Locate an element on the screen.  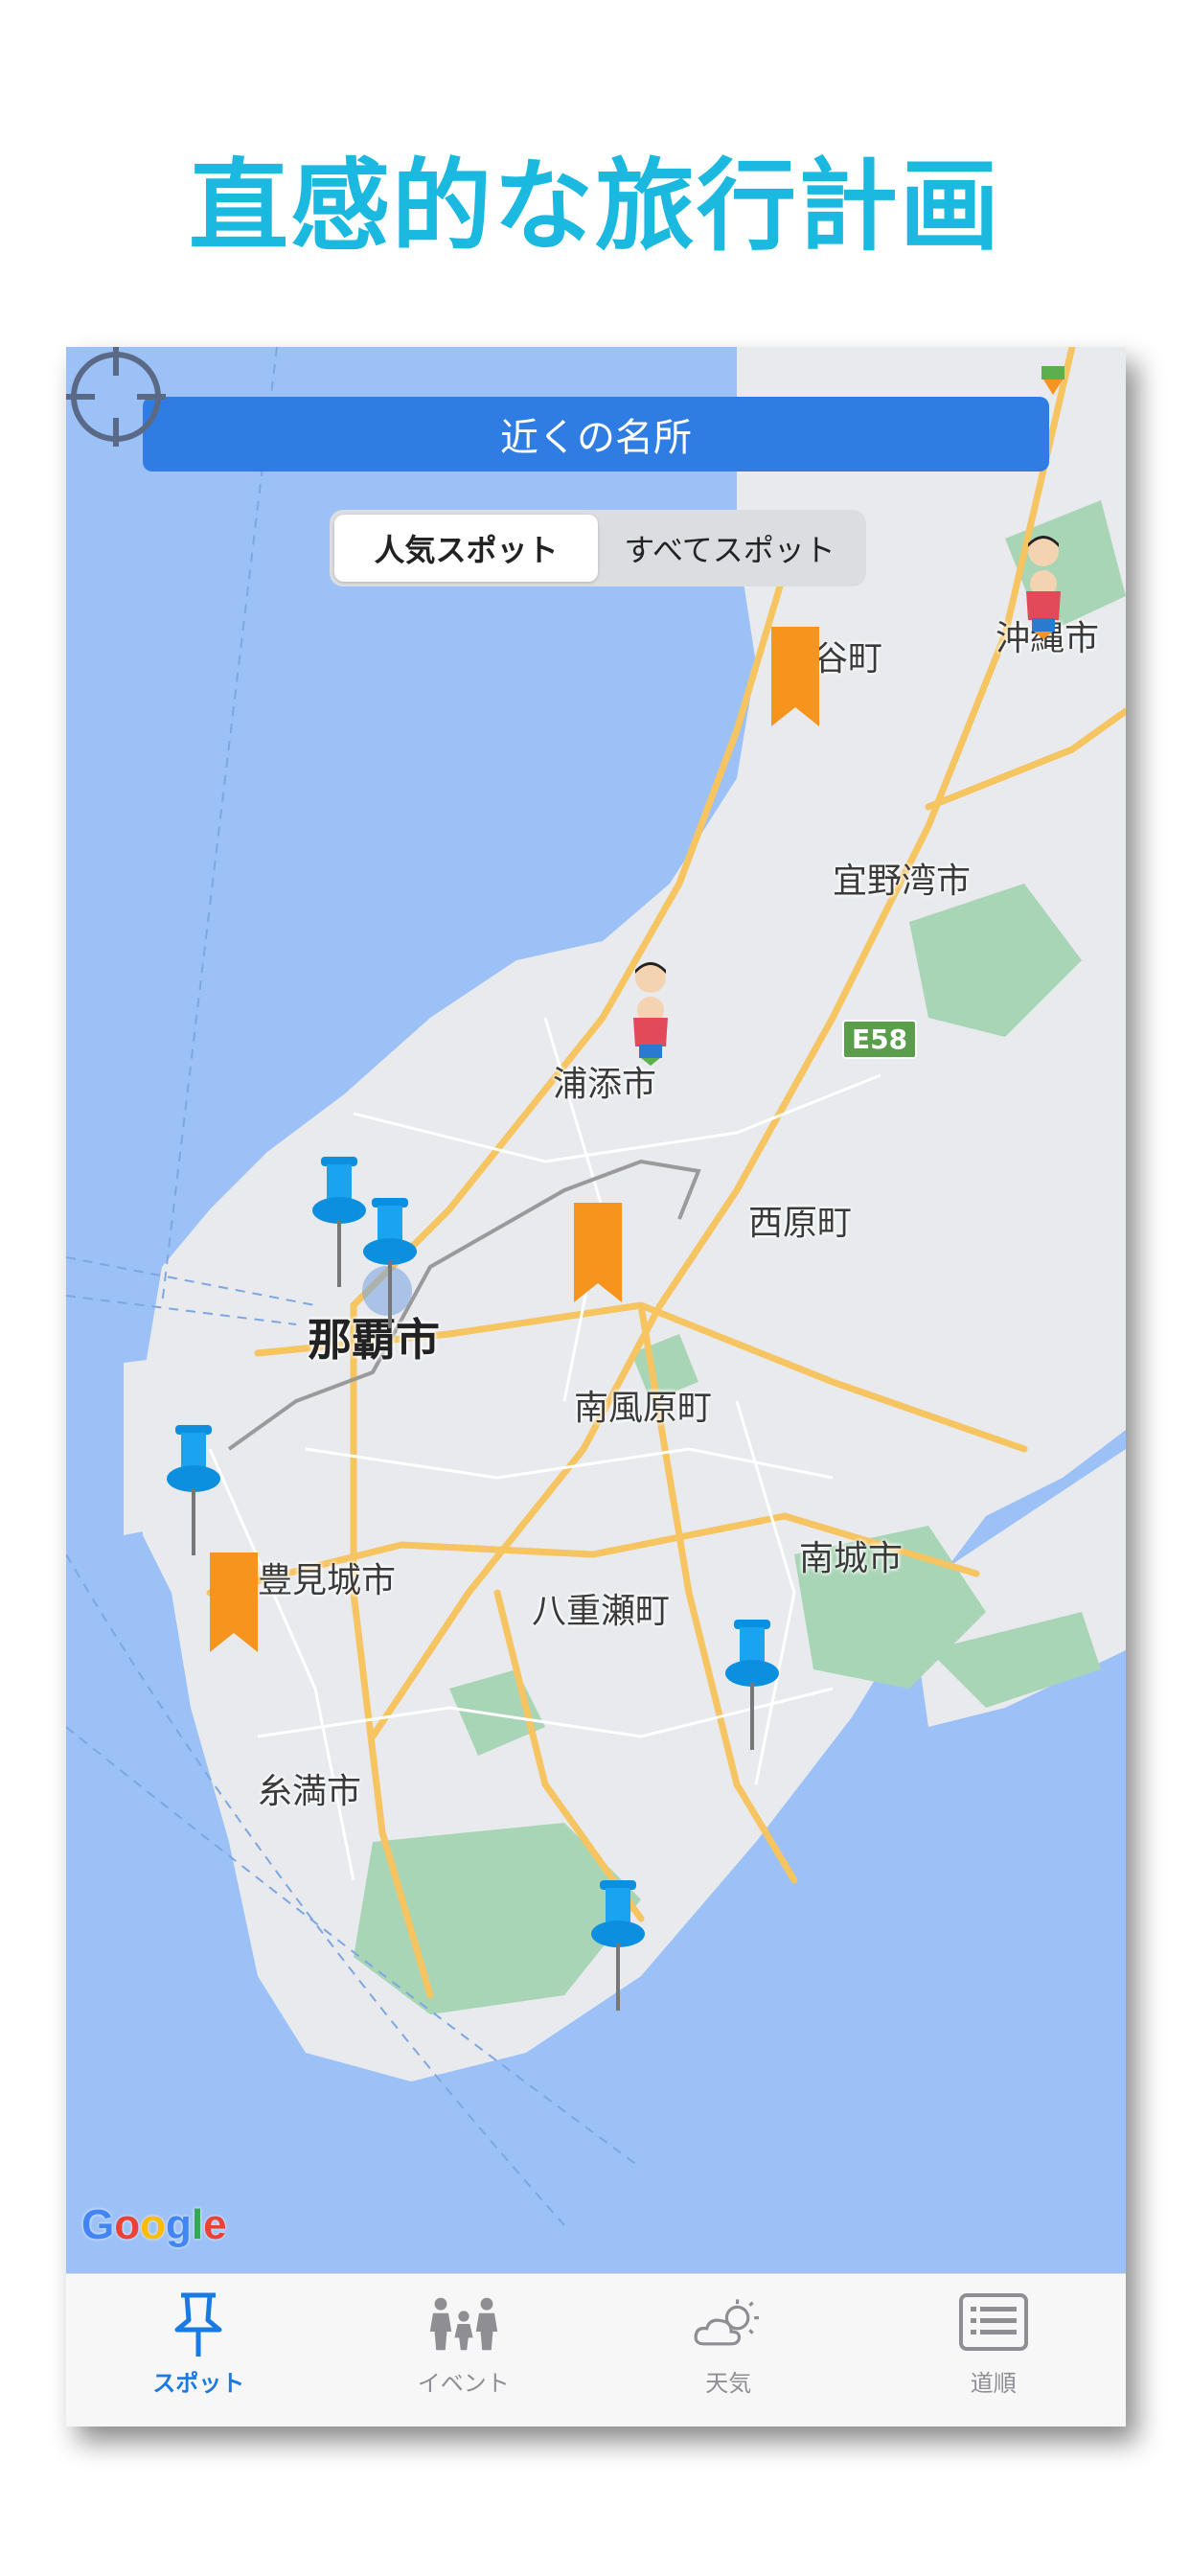
bottom-tab-bar: スポット イベント 天気 道順 is located at coordinates (596, 2349).